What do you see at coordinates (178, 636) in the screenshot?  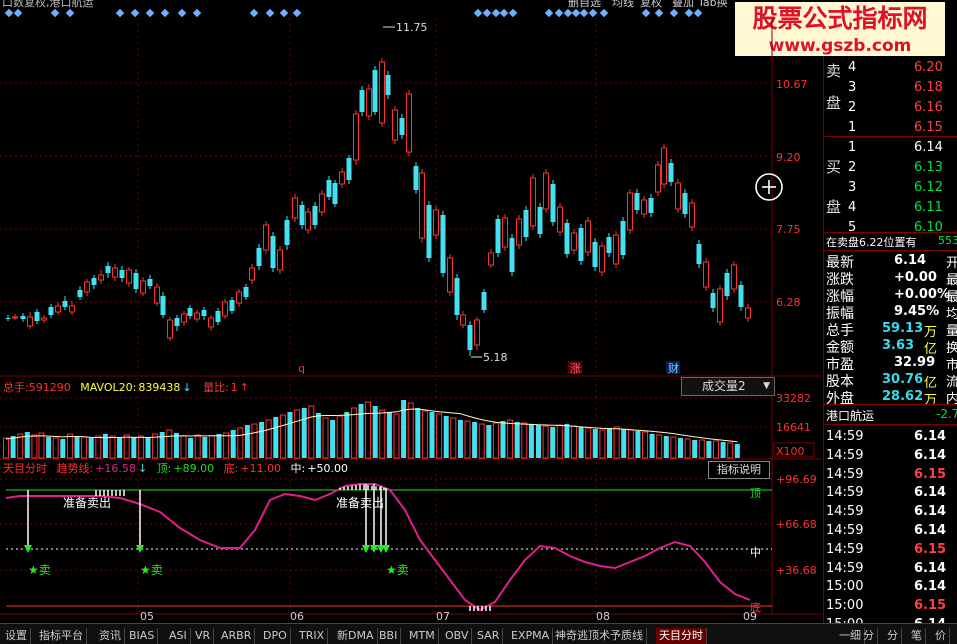 I see `indicator-tab: ASI` at bounding box center [178, 636].